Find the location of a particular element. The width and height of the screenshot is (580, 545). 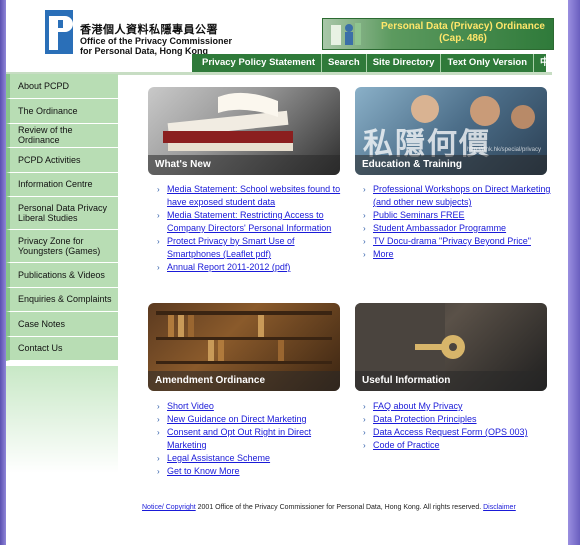

list-item: › Legal Assistance Scheme is located at coordinates (250, 458).